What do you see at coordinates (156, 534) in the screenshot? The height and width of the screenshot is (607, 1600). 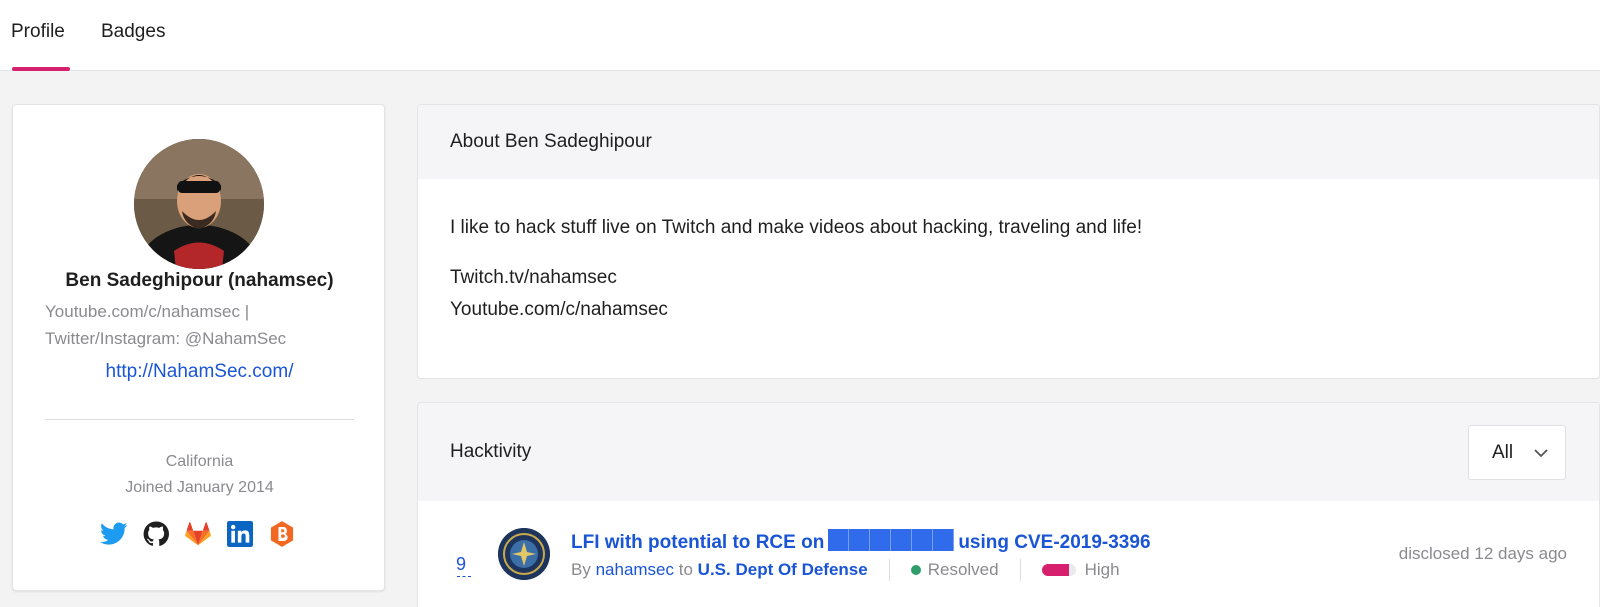 I see `github-icon` at bounding box center [156, 534].